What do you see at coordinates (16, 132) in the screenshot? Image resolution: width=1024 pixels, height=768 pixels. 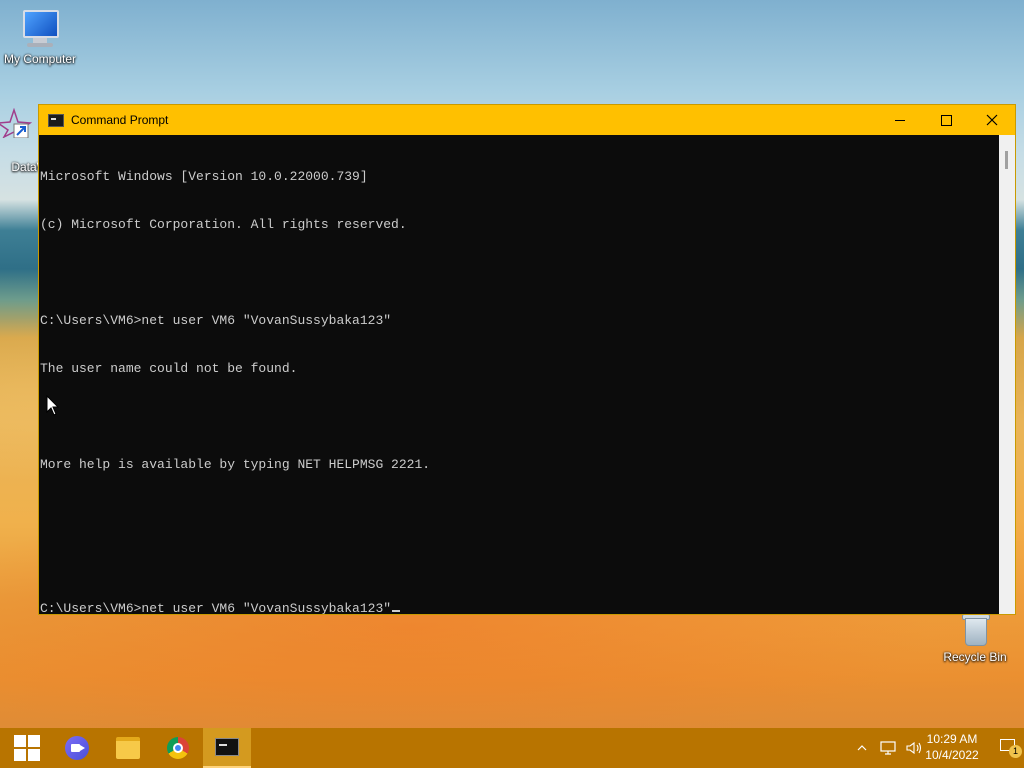 I see `dataw-app-icon` at bounding box center [16, 132].